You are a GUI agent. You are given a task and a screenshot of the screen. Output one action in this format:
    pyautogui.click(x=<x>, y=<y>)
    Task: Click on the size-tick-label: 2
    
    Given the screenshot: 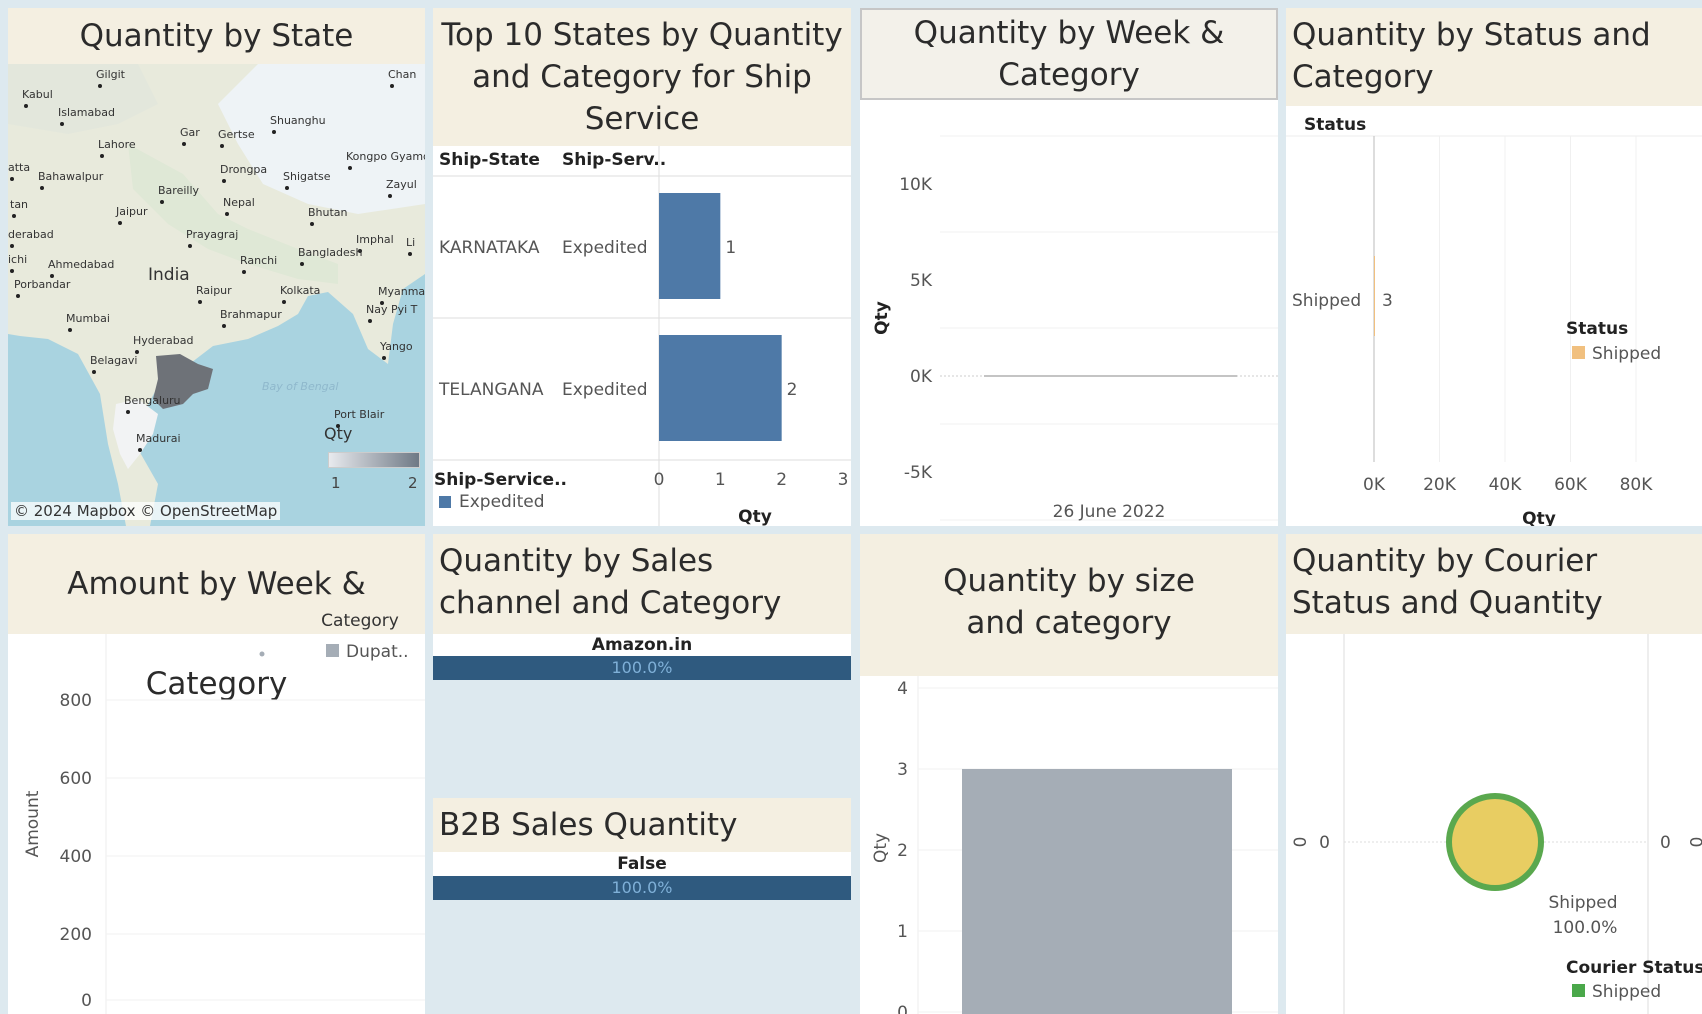 What is the action you would take?
    pyautogui.click(x=902, y=851)
    